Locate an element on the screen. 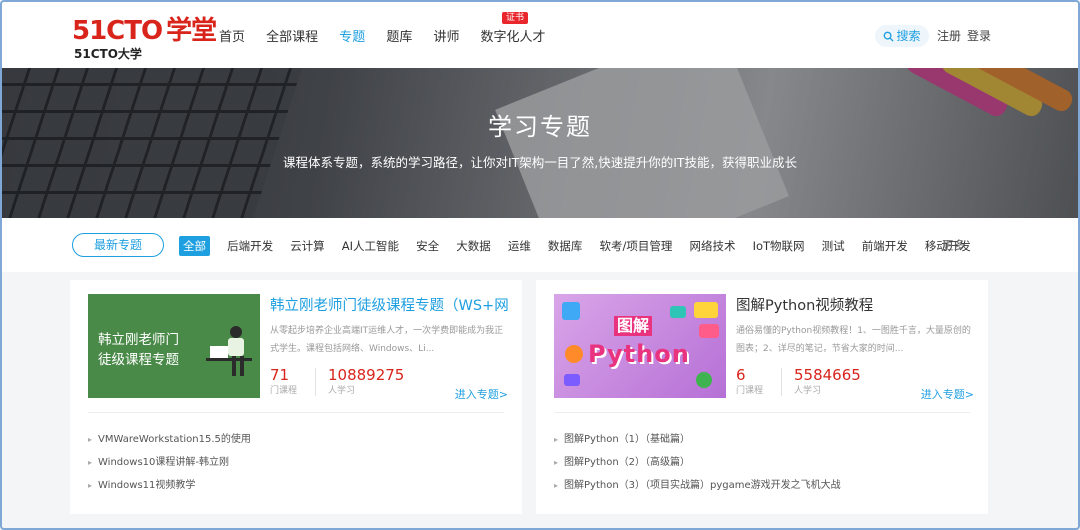 Image resolution: width=1080 pixels, height=530 pixels. course-count: 6 is located at coordinates (741, 375).